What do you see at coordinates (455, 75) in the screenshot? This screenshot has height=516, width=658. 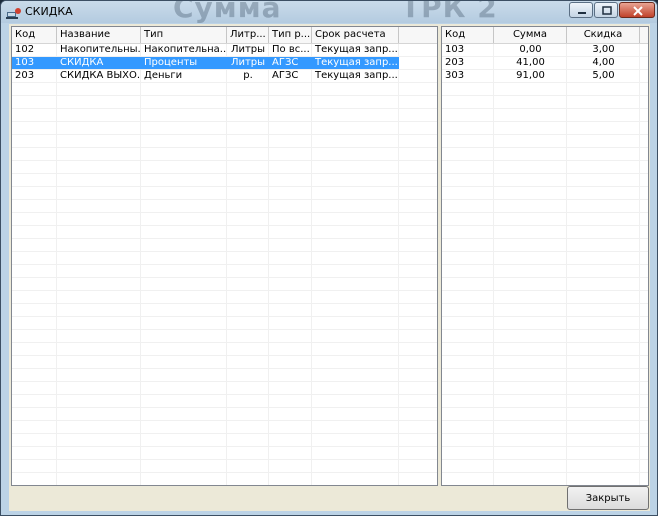 I see `cell-code: 303` at bounding box center [455, 75].